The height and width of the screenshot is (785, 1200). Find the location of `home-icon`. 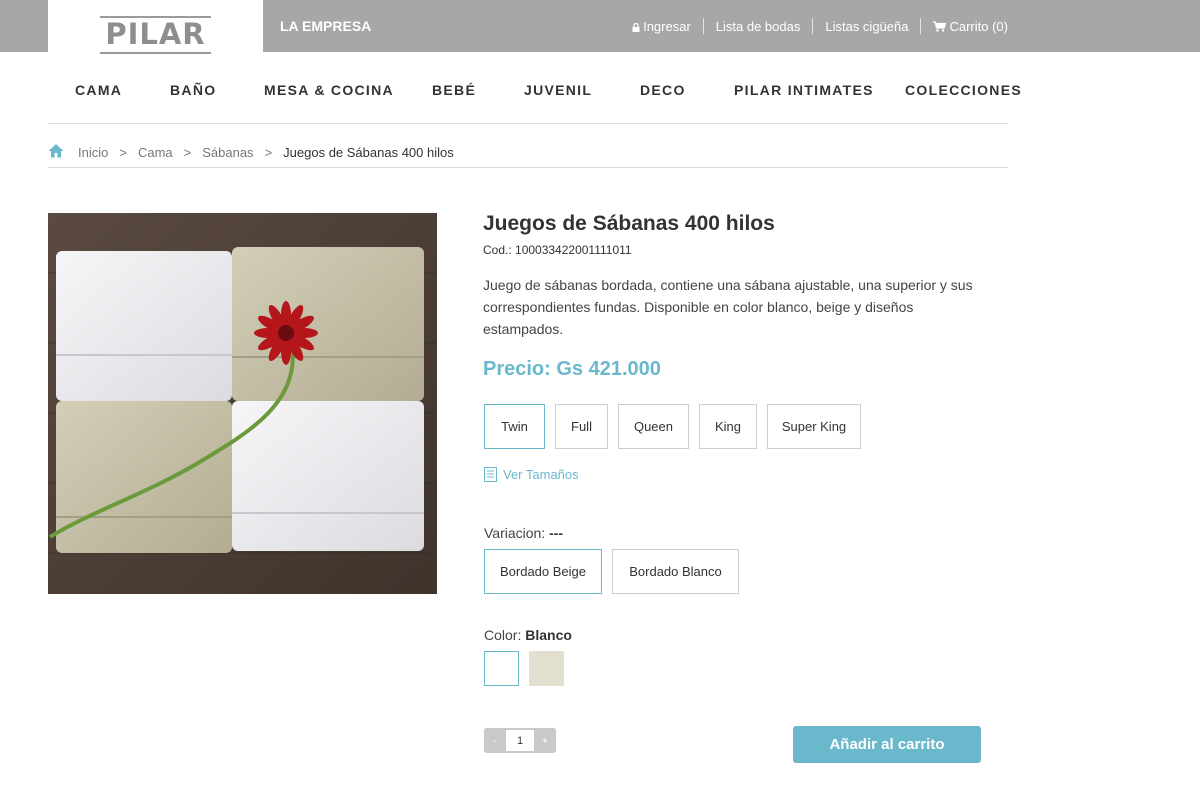

home-icon is located at coordinates (56, 150).